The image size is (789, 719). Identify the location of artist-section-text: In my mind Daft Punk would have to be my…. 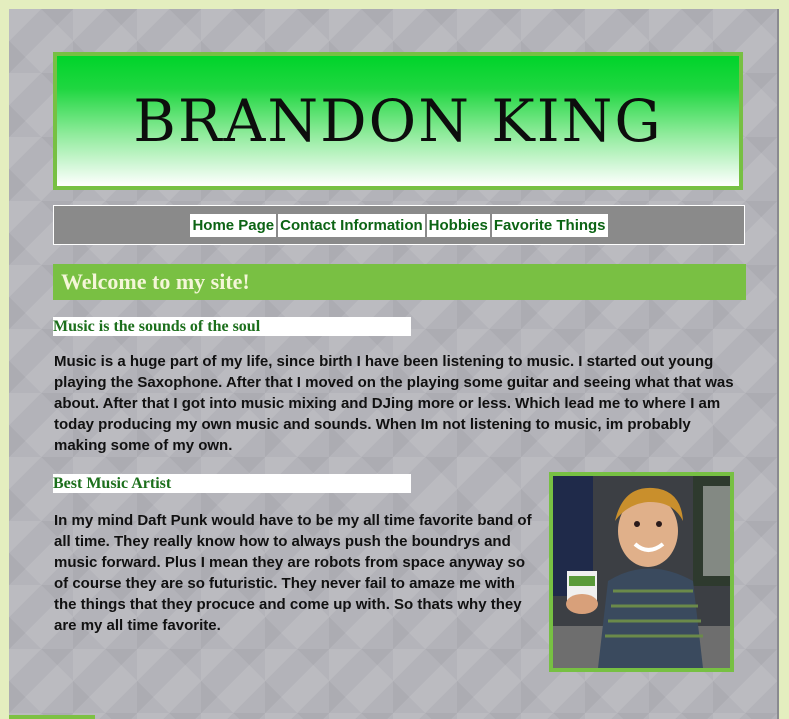
(293, 573).